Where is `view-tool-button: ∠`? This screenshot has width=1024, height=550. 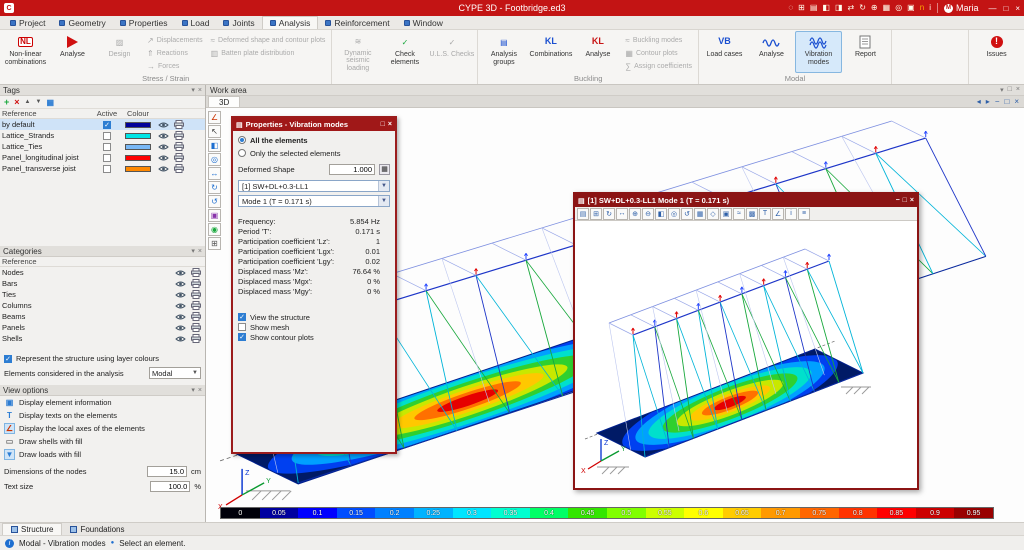
view-tool-button: ∠ is located at coordinates (214, 117).